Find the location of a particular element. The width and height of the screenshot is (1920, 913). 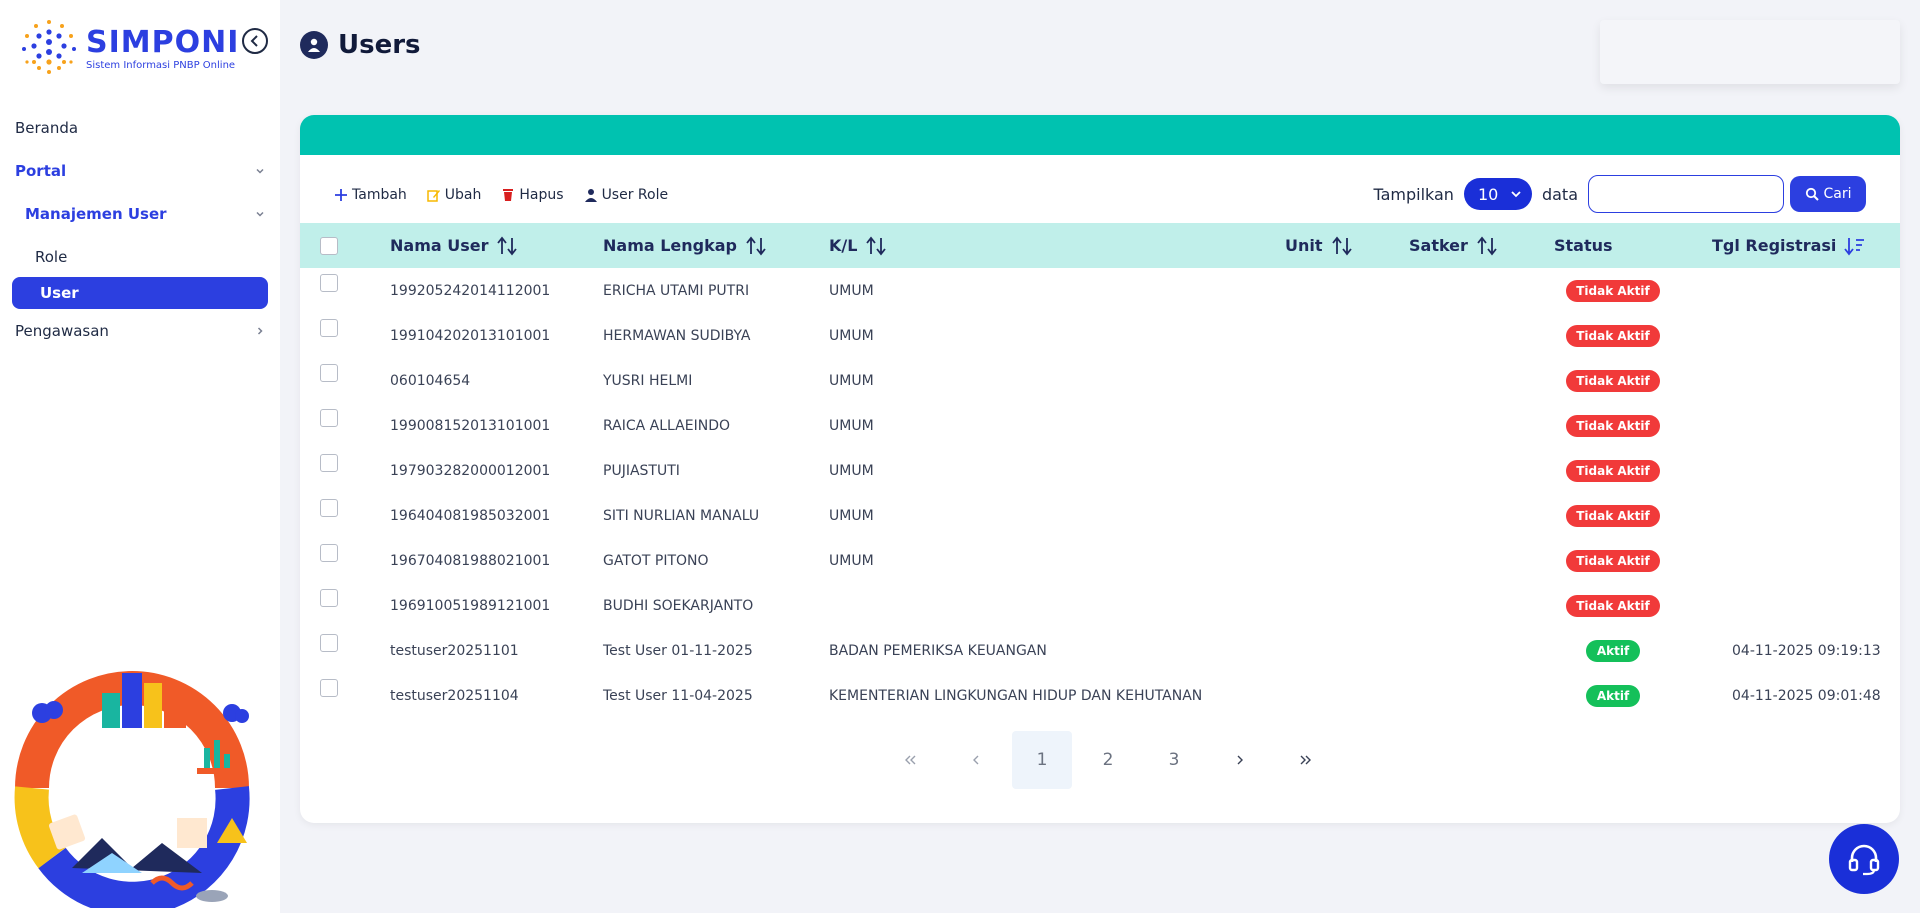

page-button-2: 2 is located at coordinates (1108, 760).